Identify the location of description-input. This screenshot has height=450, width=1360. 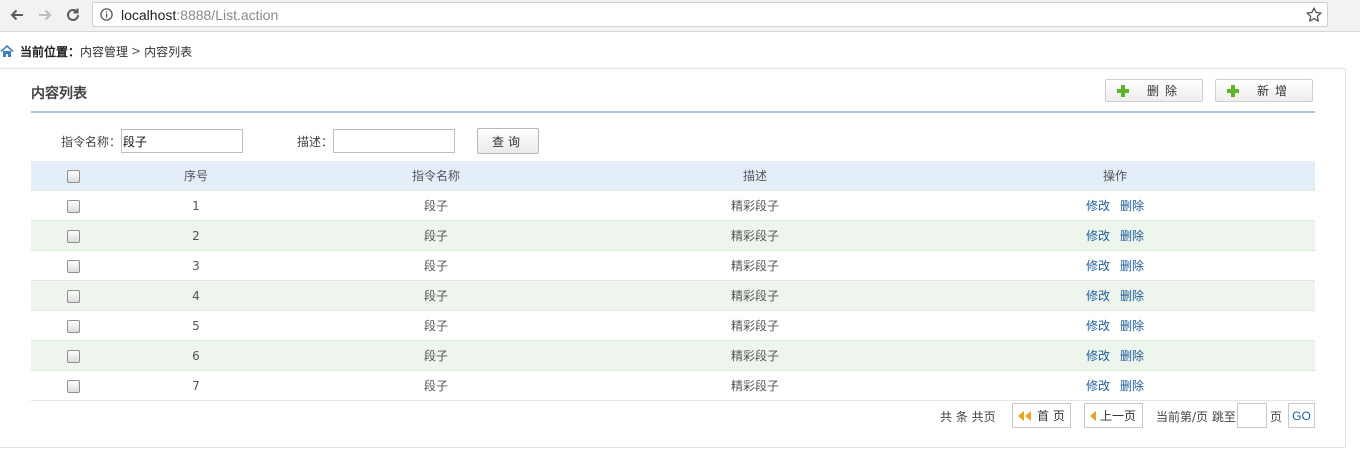
(394, 141).